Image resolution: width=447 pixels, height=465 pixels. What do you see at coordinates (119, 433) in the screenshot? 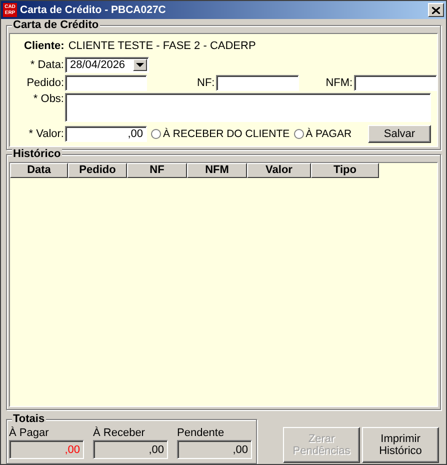
I see `total-label: À Receber` at bounding box center [119, 433].